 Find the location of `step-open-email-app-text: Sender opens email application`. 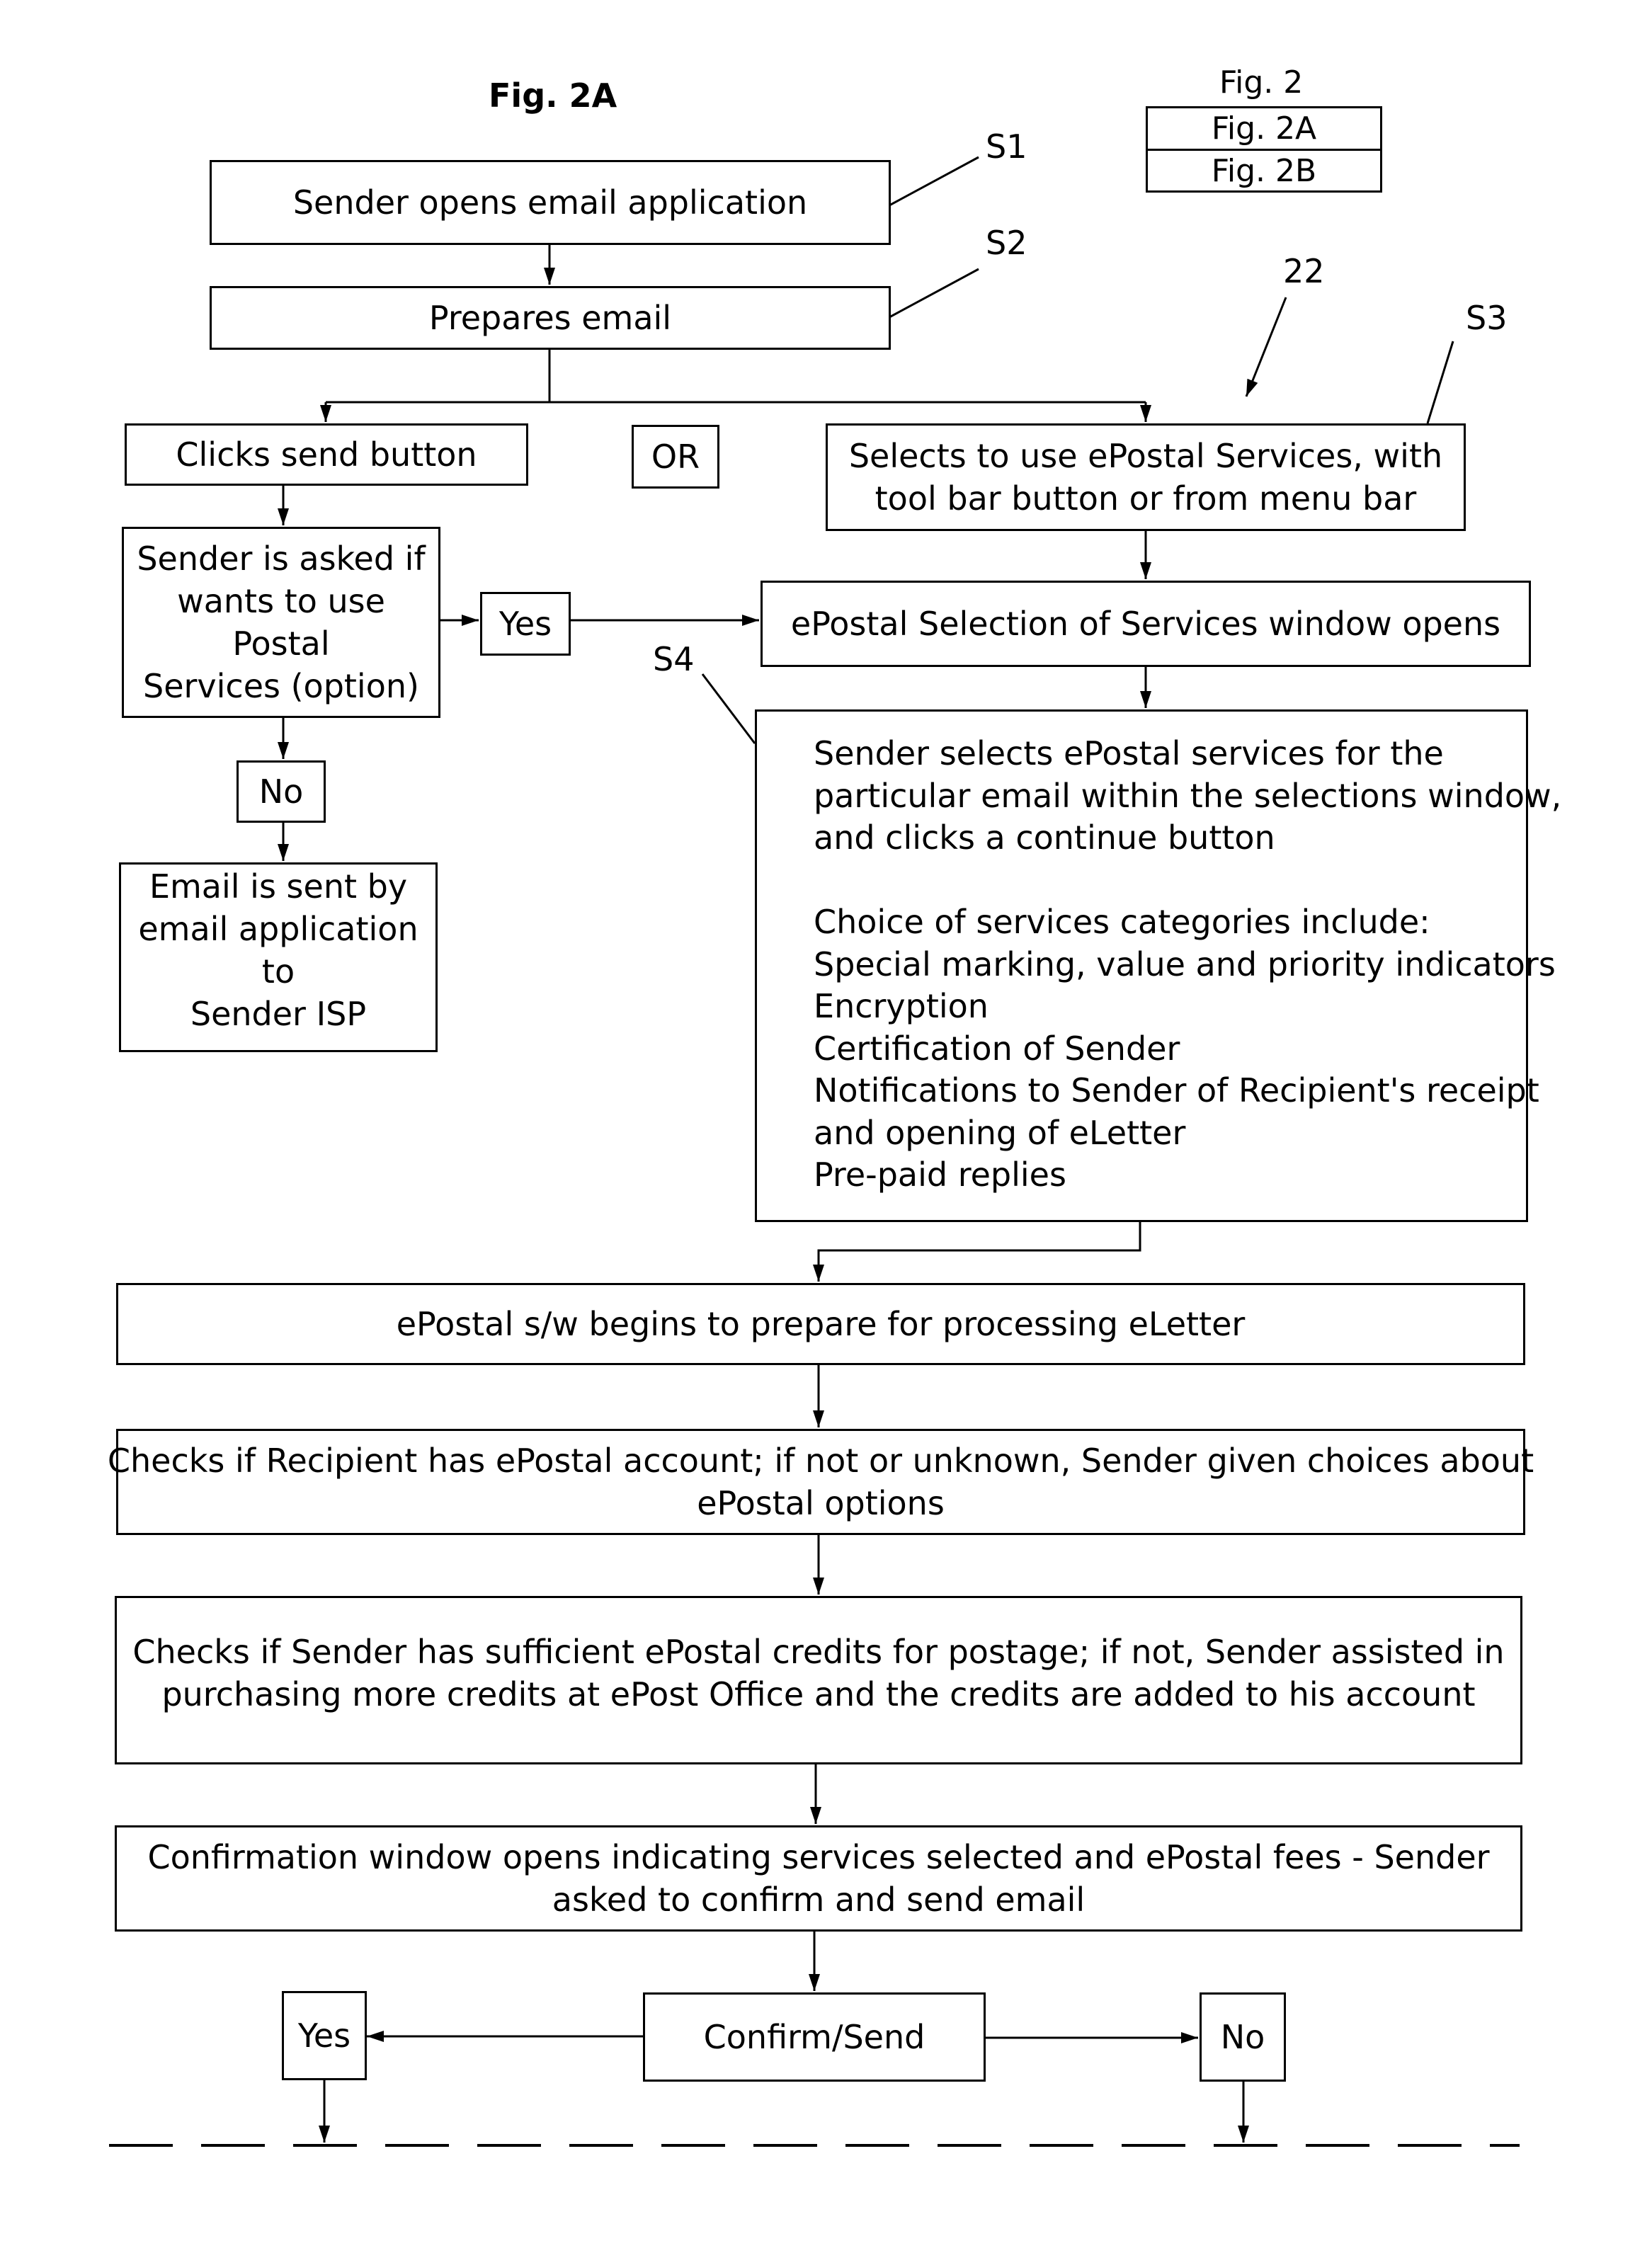

step-open-email-app-text: Sender opens email application is located at coordinates (550, 203).